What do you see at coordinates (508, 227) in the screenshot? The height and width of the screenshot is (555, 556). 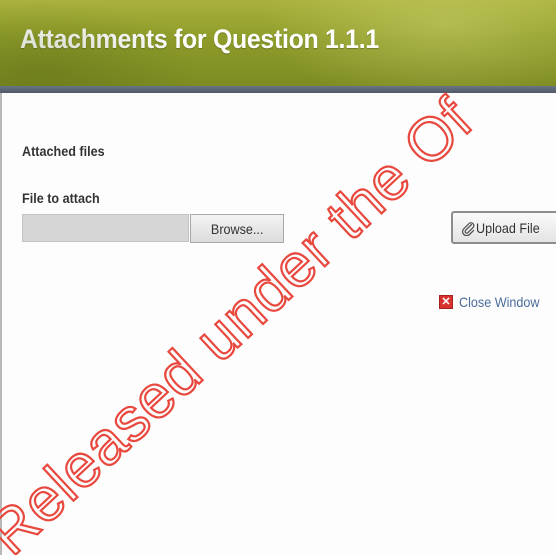 I see `upload-file-label: Upload File` at bounding box center [508, 227].